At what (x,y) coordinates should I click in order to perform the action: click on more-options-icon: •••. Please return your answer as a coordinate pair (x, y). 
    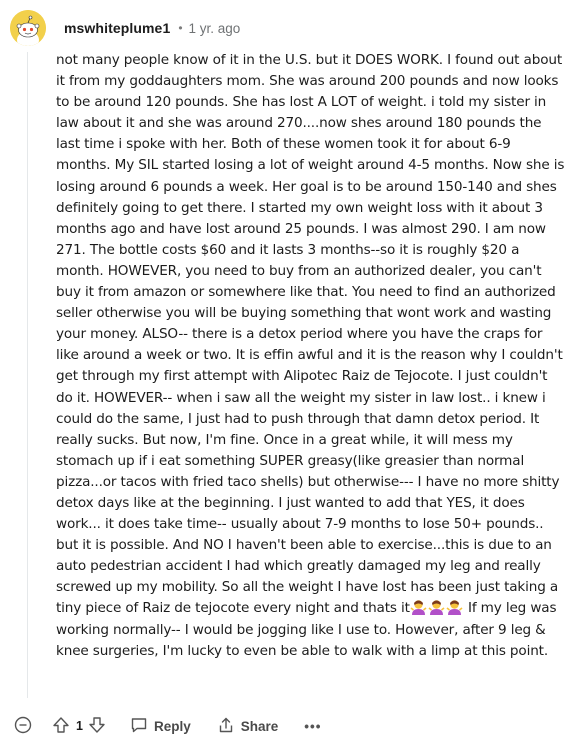
    Looking at the image, I should click on (313, 726).